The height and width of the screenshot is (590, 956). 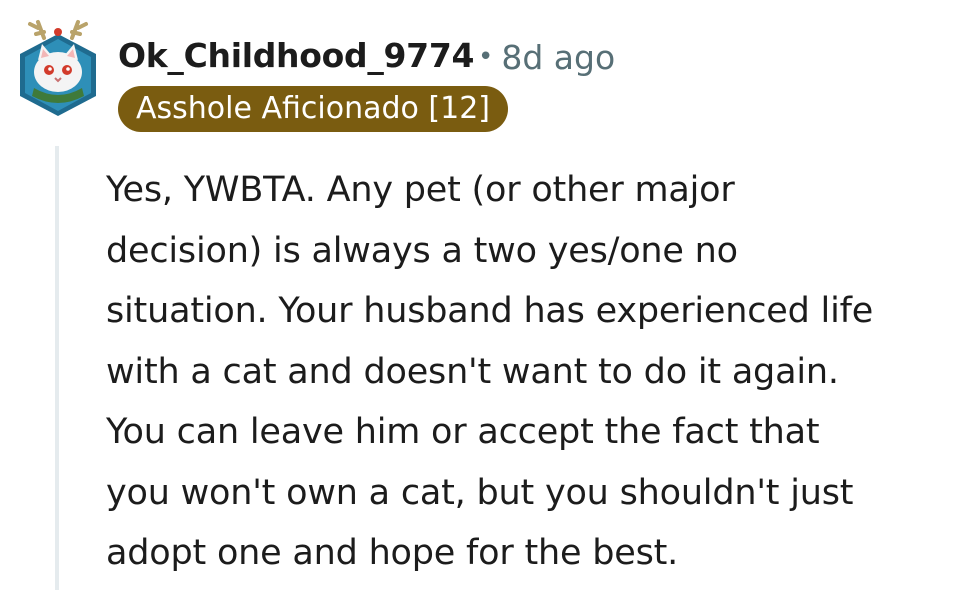 I want to click on thread-line, so click(x=57, y=368).